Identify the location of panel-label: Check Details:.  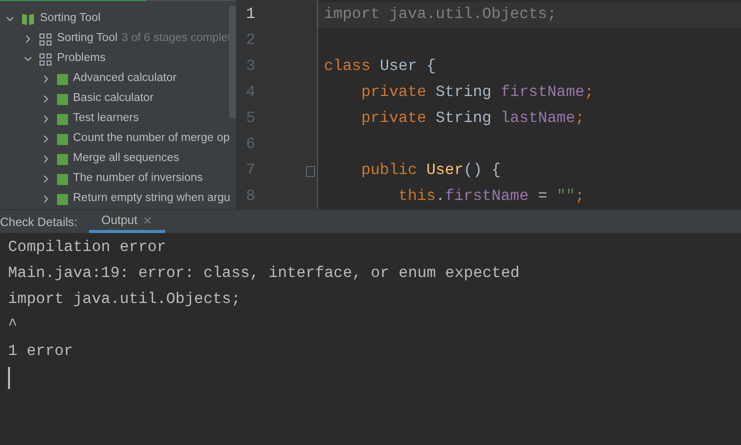
(39, 222).